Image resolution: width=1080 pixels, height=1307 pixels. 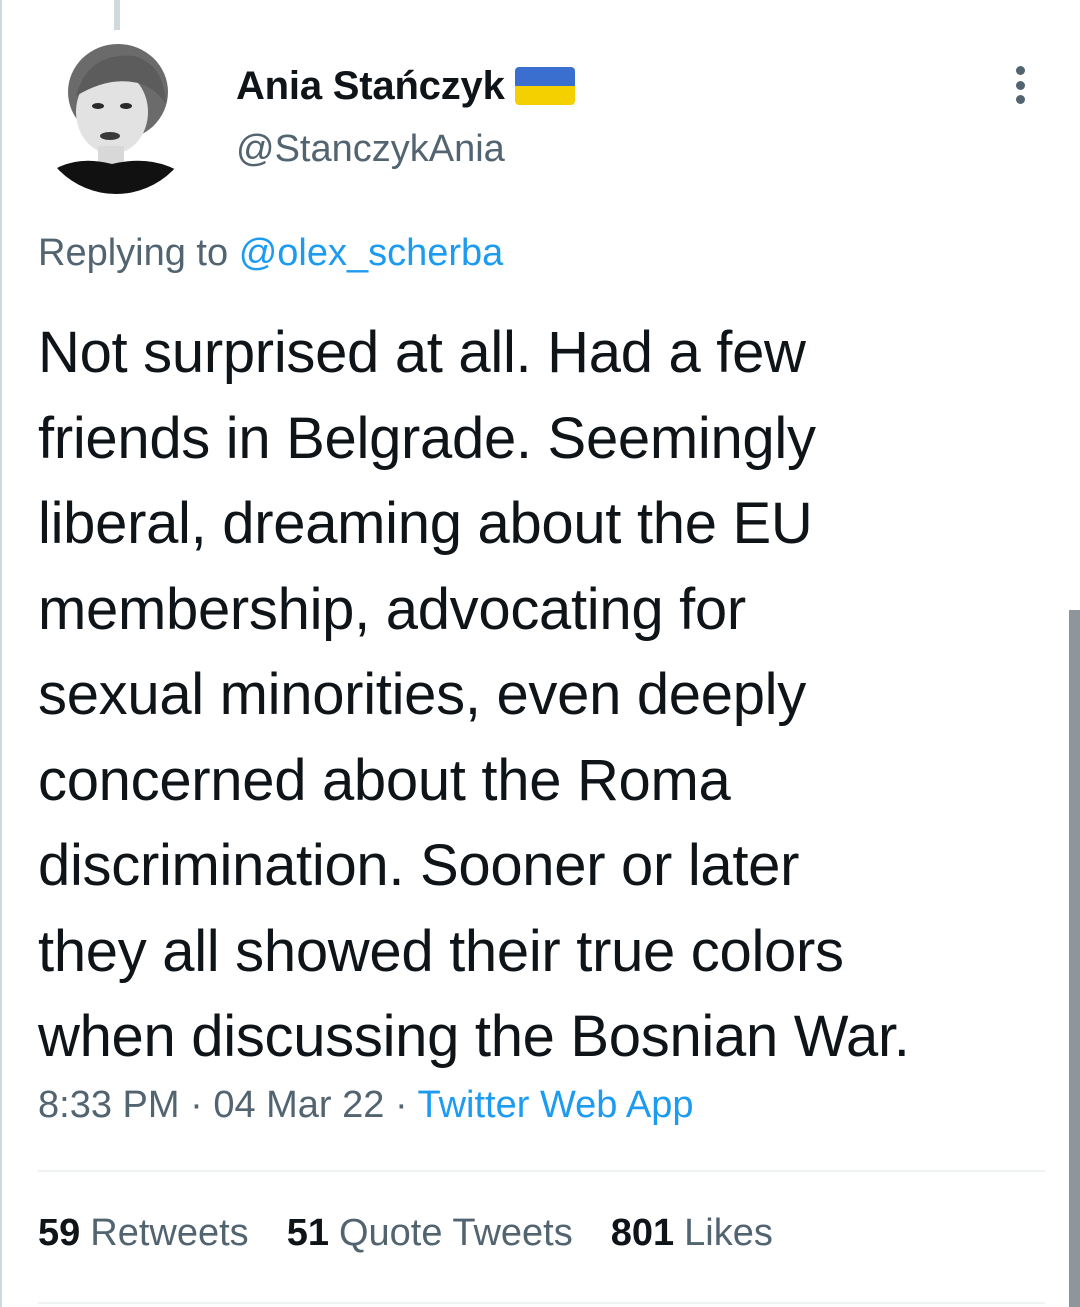 I want to click on likes-stat: 801 Likes, so click(x=692, y=1233).